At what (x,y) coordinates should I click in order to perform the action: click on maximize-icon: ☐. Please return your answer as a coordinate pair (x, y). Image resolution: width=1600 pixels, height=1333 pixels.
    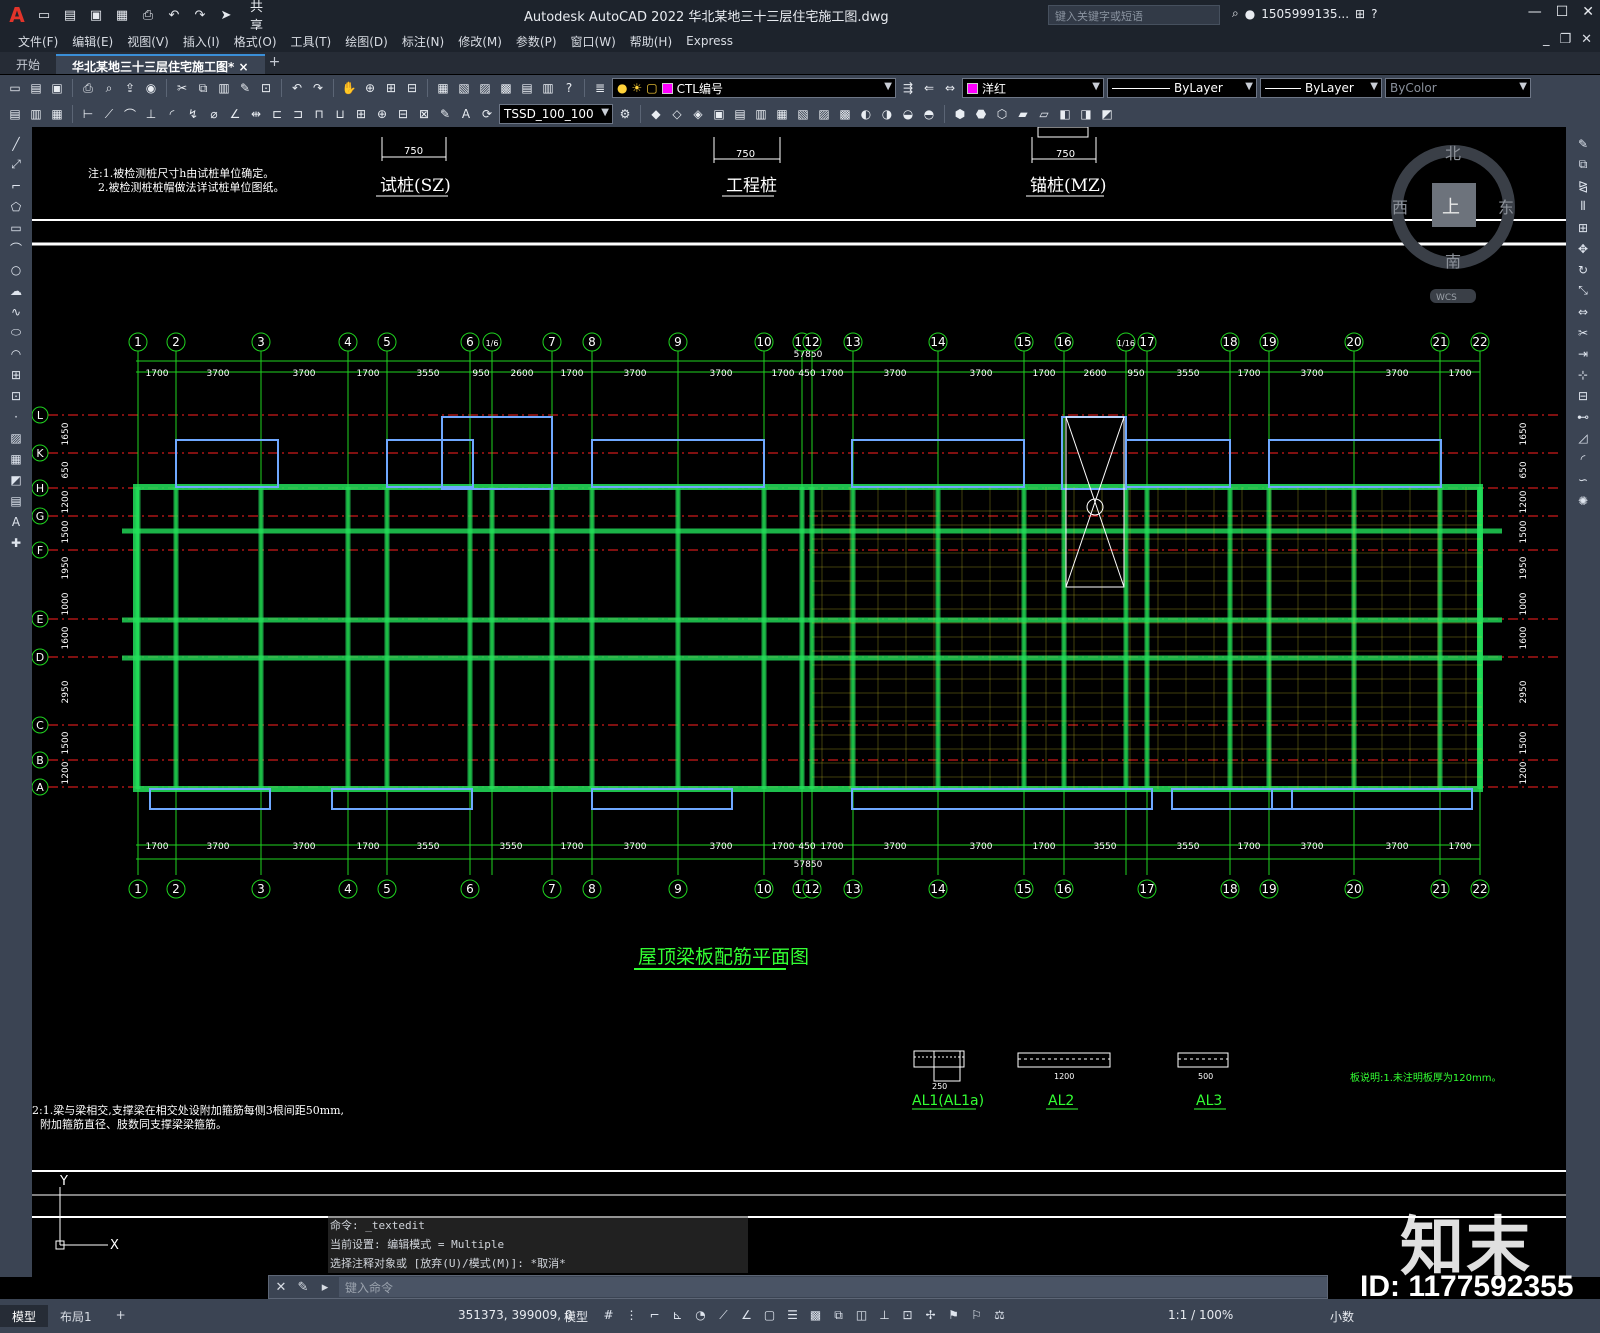
    Looking at the image, I should click on (1562, 12).